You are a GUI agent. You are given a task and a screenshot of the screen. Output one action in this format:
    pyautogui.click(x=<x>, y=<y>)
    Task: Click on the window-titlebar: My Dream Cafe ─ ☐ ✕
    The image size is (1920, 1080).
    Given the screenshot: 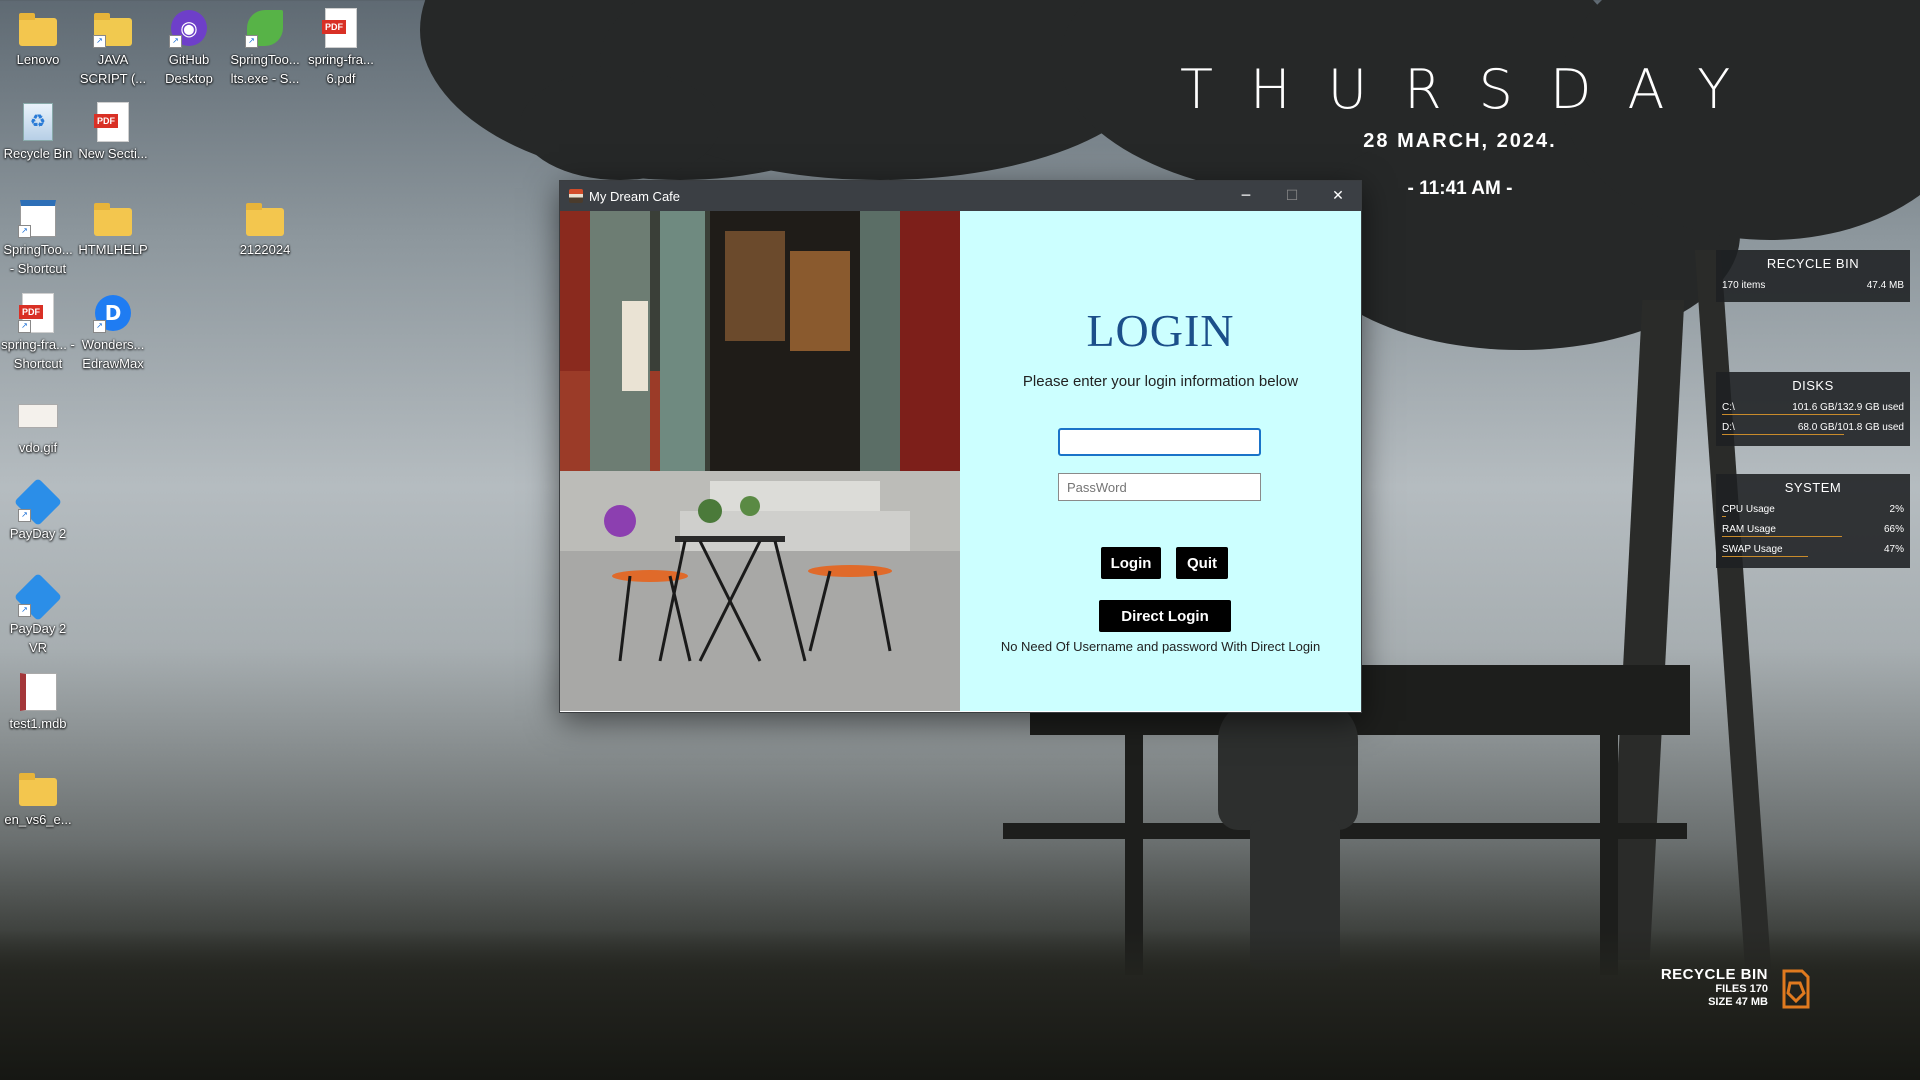 What is the action you would take?
    pyautogui.click(x=960, y=196)
    